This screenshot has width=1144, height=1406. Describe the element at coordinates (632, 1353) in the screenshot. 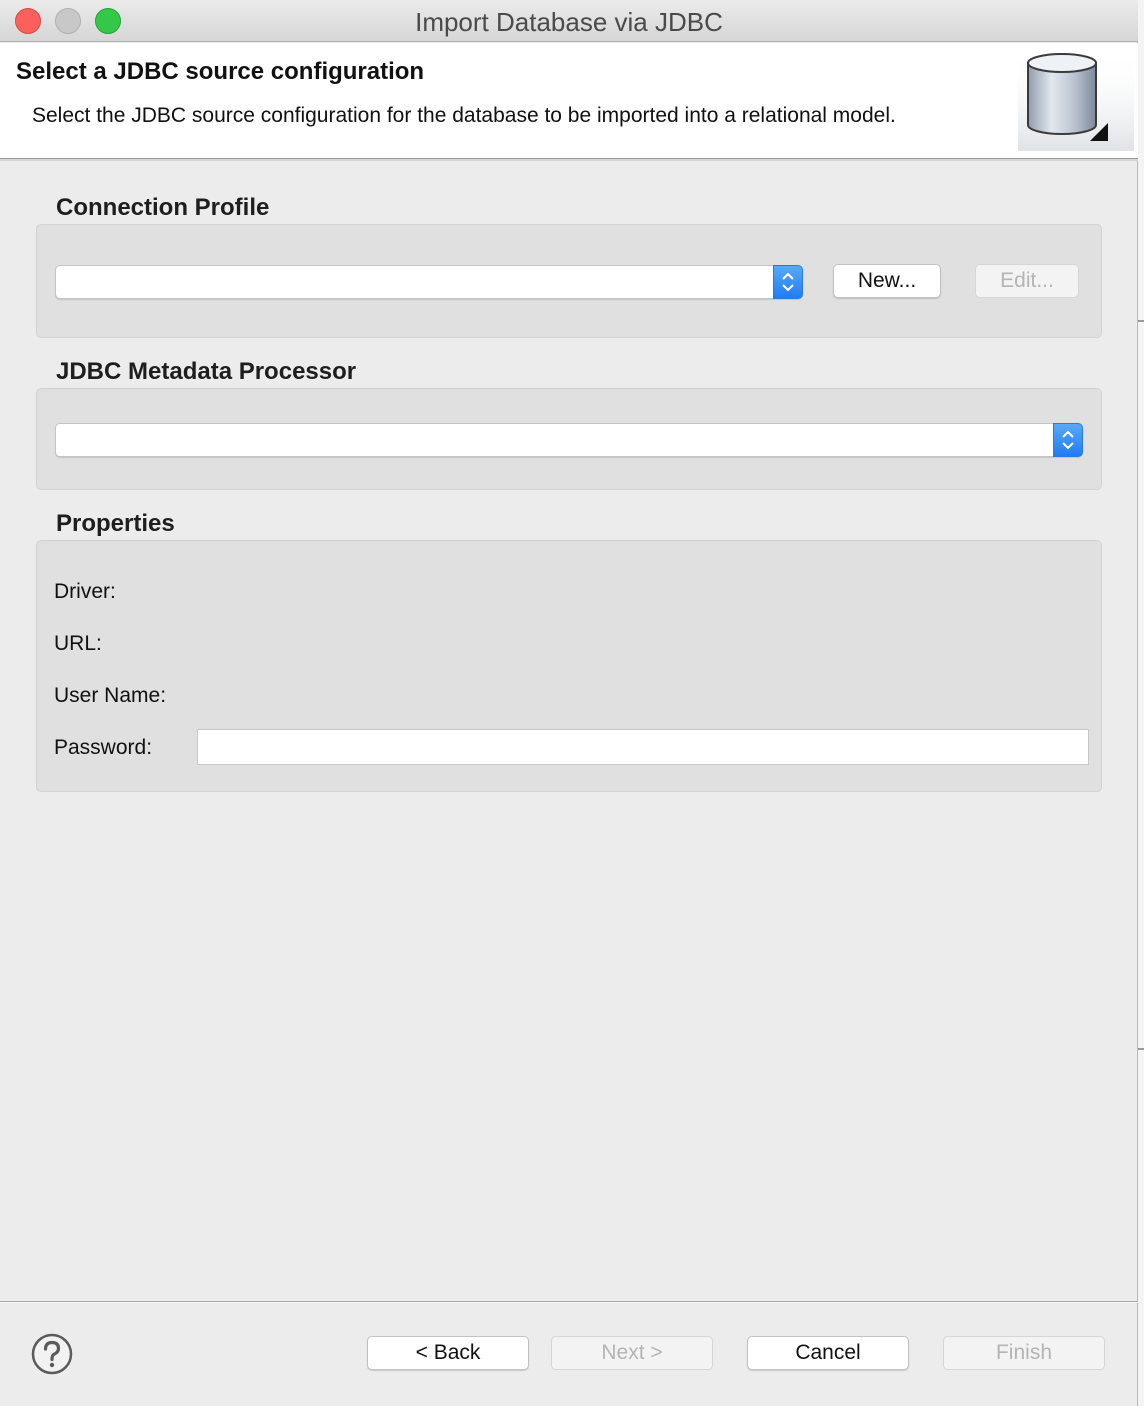

I see `next-button: Next >` at that location.